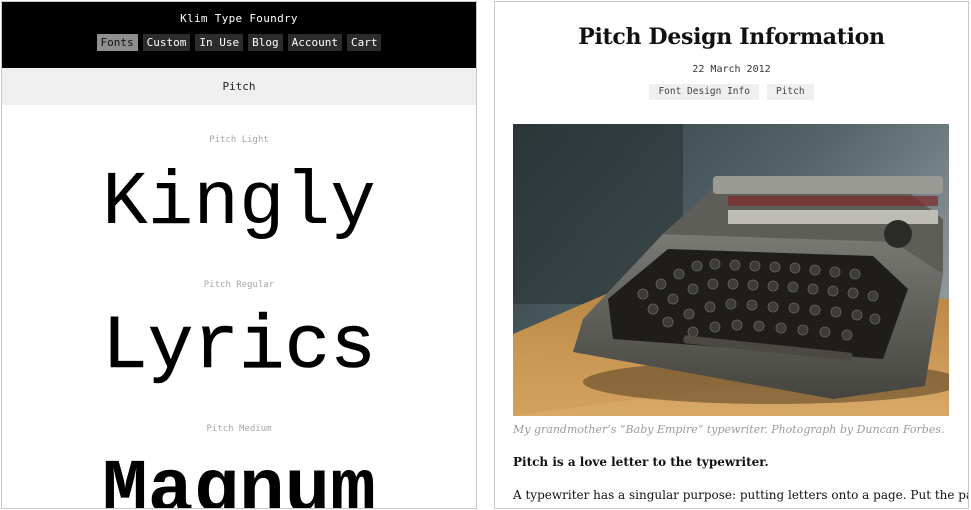 The image size is (971, 510). What do you see at coordinates (239, 480) in the screenshot?
I see `specimen-word-medium: Magnum` at bounding box center [239, 480].